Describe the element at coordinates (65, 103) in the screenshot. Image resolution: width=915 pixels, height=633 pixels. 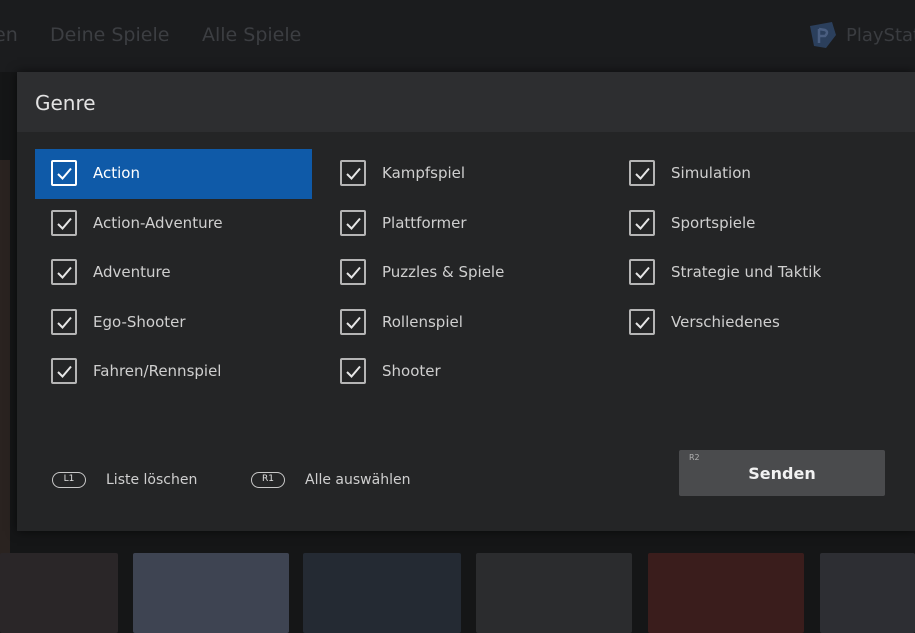
I see `dialog-title: Genre` at that location.